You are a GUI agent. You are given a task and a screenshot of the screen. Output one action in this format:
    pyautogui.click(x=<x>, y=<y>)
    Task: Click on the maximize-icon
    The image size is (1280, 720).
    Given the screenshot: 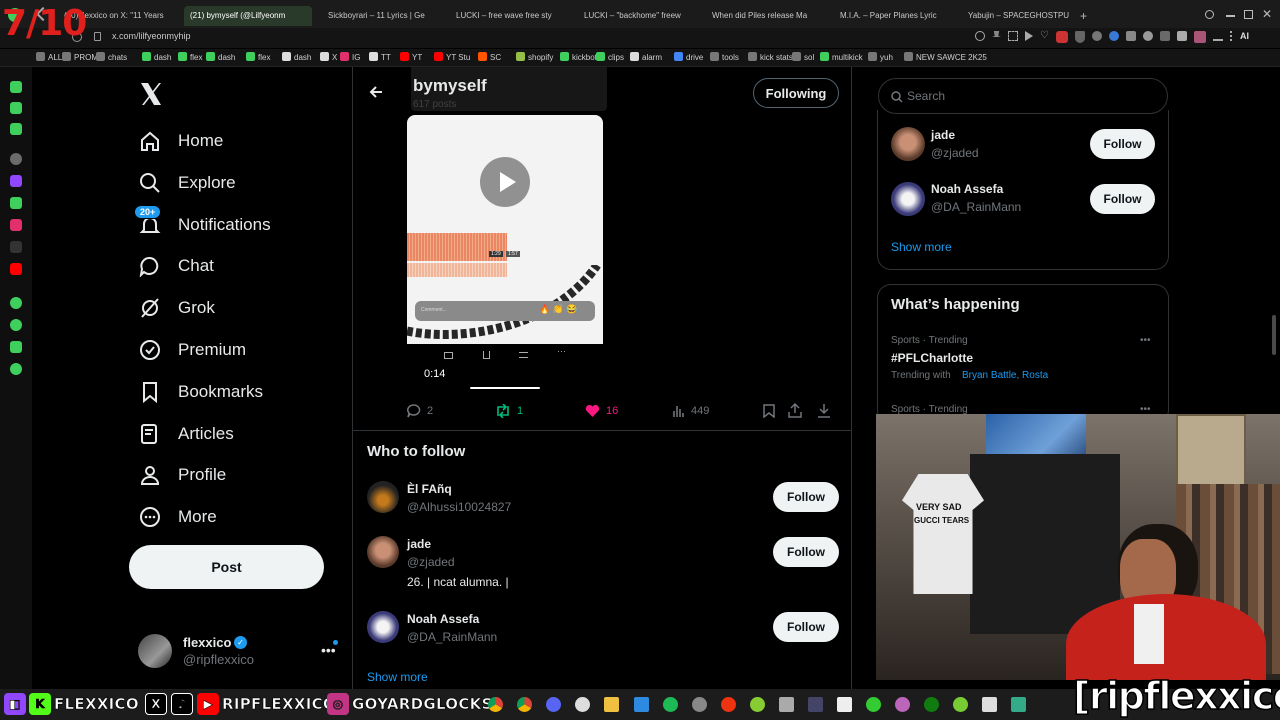 What is the action you would take?
    pyautogui.click(x=1248, y=14)
    